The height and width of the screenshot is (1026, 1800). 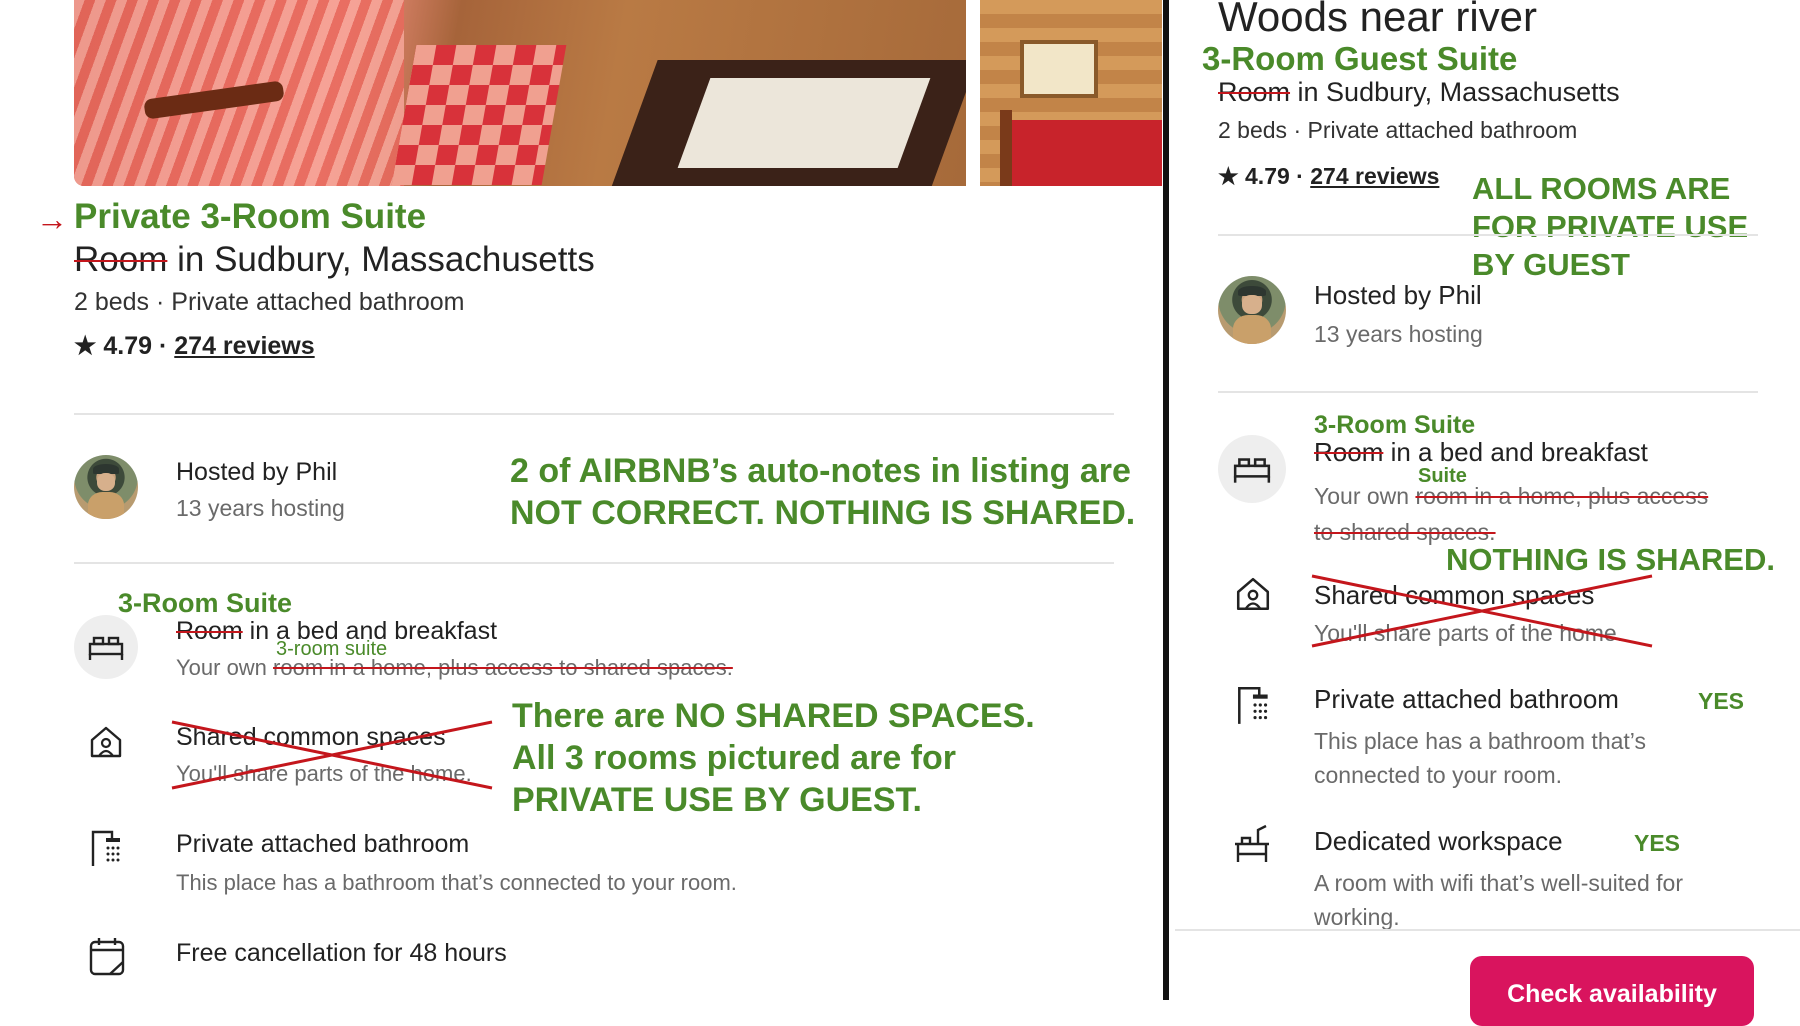 What do you see at coordinates (1438, 841) in the screenshot?
I see `feature4-title: Dedicated workspace` at bounding box center [1438, 841].